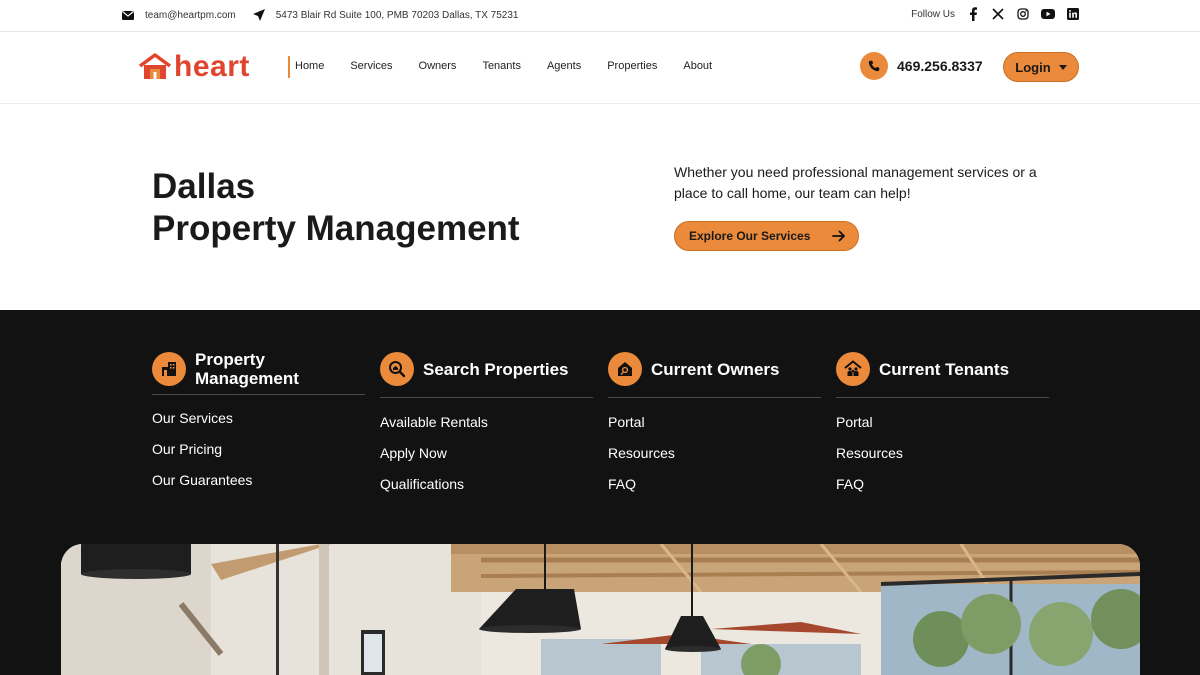 The width and height of the screenshot is (1200, 675). I want to click on column-header: Search Properties, so click(486, 369).